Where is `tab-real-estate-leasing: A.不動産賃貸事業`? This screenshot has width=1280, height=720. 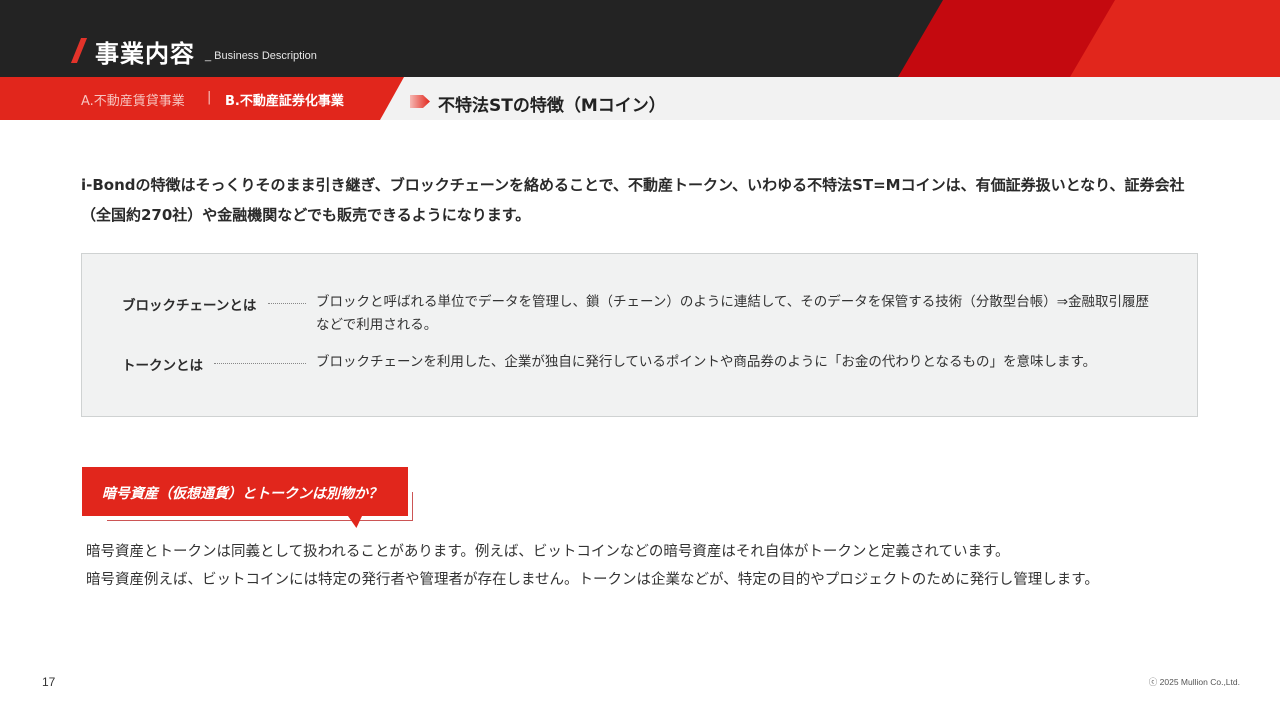
tab-real-estate-leasing: A.不動産賃貸事業 is located at coordinates (133, 99).